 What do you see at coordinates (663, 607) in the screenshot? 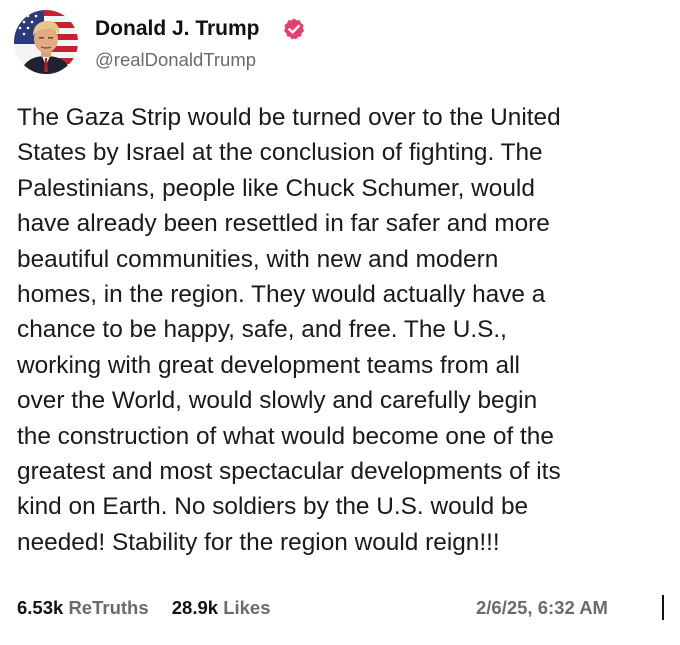
I see `text-cursor` at bounding box center [663, 607].